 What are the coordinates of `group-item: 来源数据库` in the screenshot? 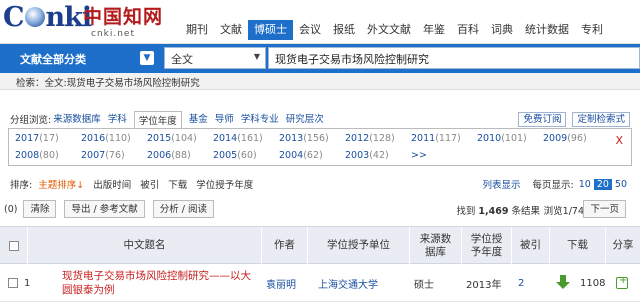 It's located at (77, 119).